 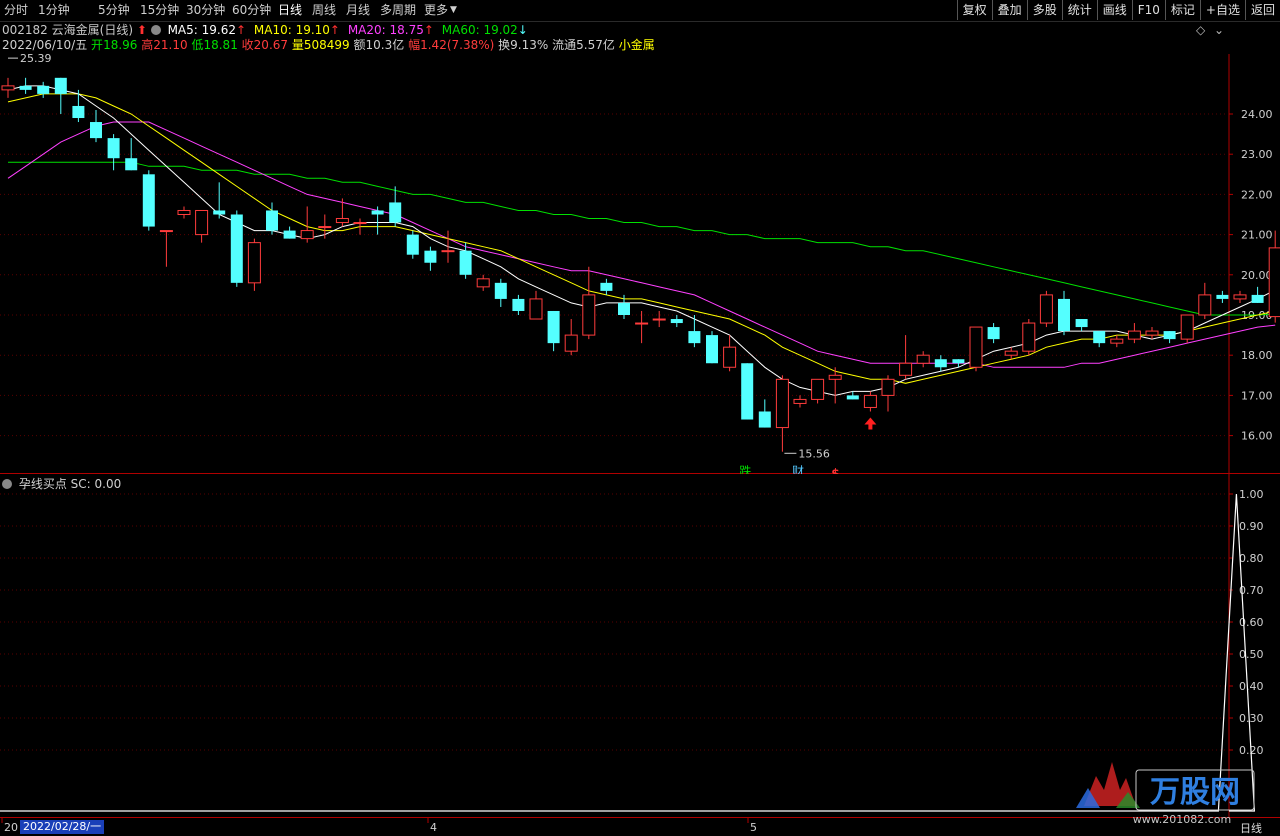 I want to click on bar-date: 2022/06/10/五, so click(x=45, y=45).